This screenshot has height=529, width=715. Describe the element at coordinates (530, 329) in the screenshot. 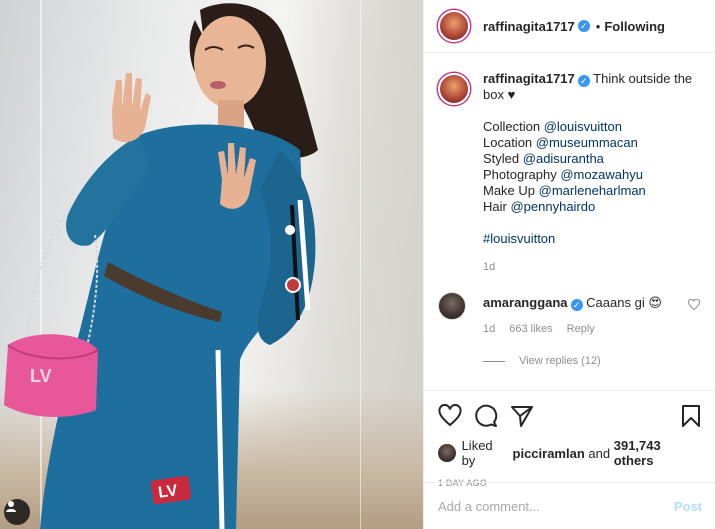

I see `comment-likes: 663 likes` at that location.